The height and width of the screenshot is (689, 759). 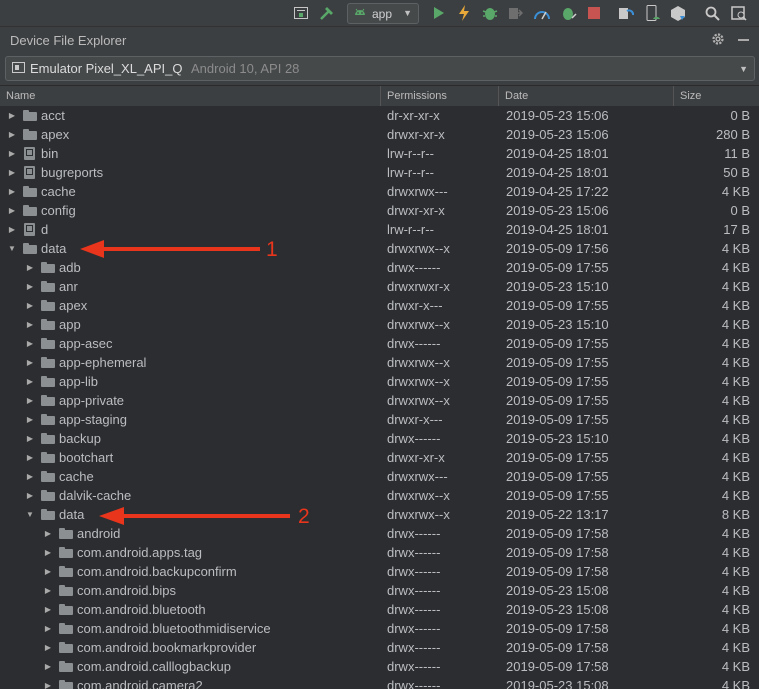 I want to click on table-row: ▶ app-asec drwx------ 2019-05-09 17:55 4 KB, so click(x=379, y=343).